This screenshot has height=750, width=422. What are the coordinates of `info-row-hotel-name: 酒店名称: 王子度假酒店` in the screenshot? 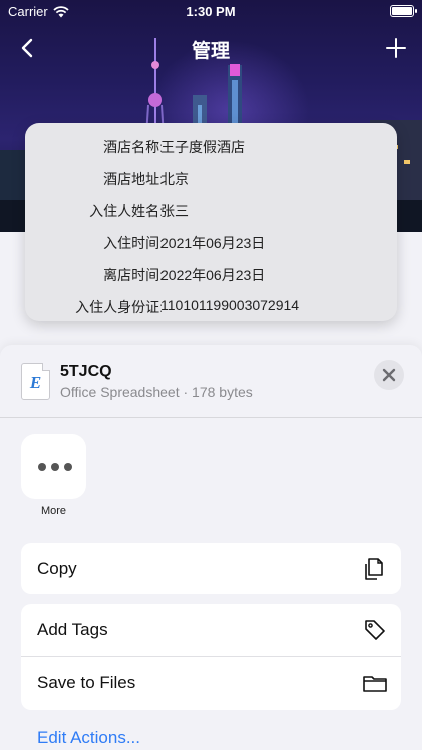 It's located at (211, 145).